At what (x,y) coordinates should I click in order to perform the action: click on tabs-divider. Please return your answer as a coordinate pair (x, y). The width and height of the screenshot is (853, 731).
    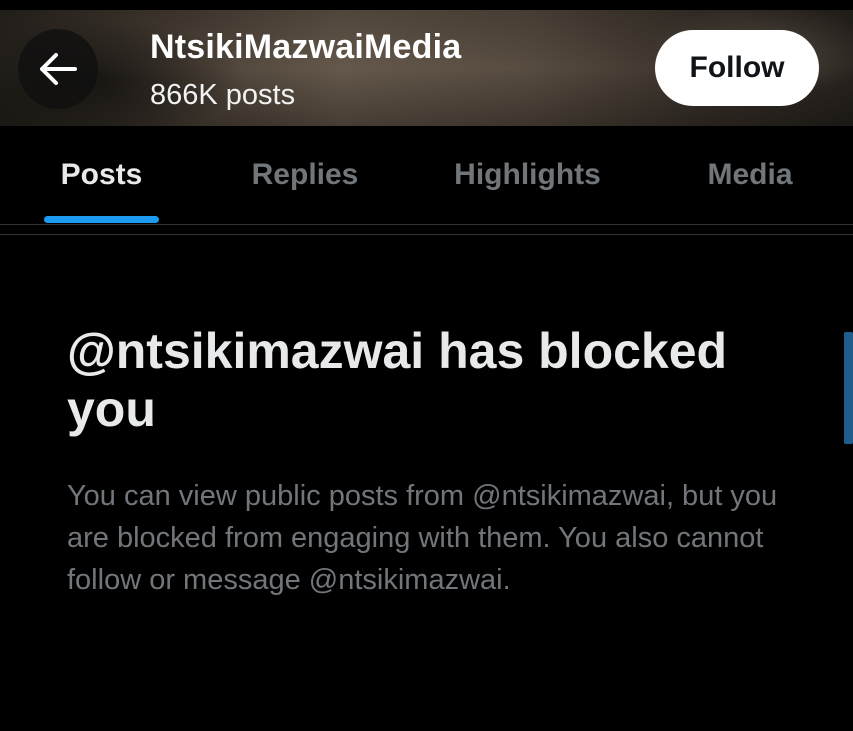
    Looking at the image, I should click on (426, 224).